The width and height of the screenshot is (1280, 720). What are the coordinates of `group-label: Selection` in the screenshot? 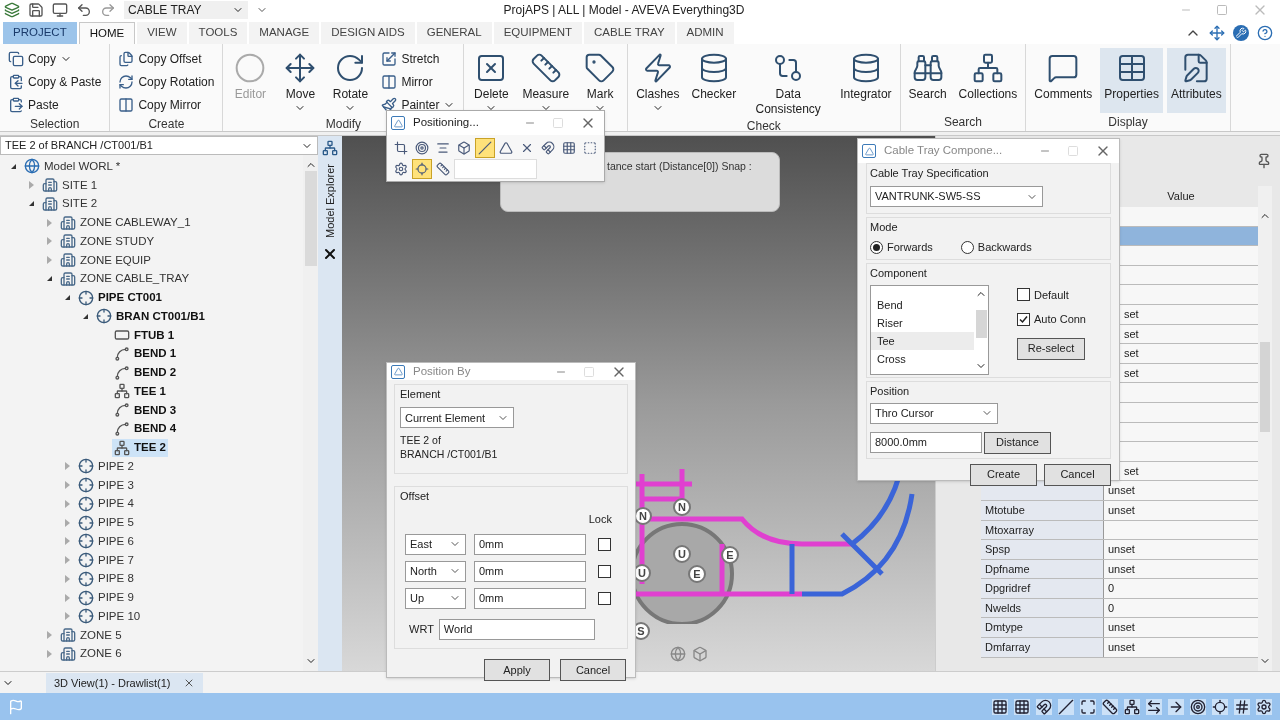 It's located at (55, 124).